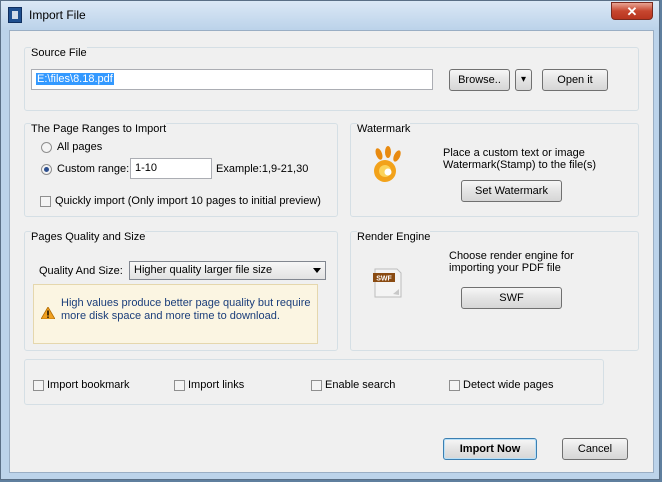 This screenshot has height=482, width=662. I want to click on watermark-icon, so click(387, 164).